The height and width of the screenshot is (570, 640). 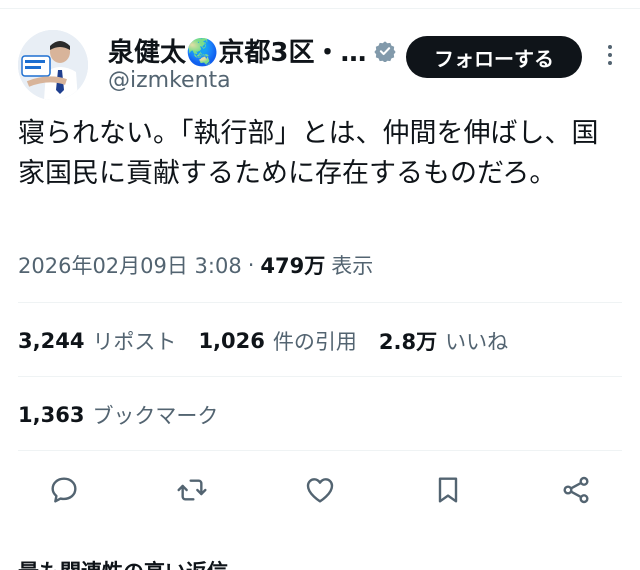 What do you see at coordinates (408, 342) in the screenshot?
I see `likes-count: 2.8万` at bounding box center [408, 342].